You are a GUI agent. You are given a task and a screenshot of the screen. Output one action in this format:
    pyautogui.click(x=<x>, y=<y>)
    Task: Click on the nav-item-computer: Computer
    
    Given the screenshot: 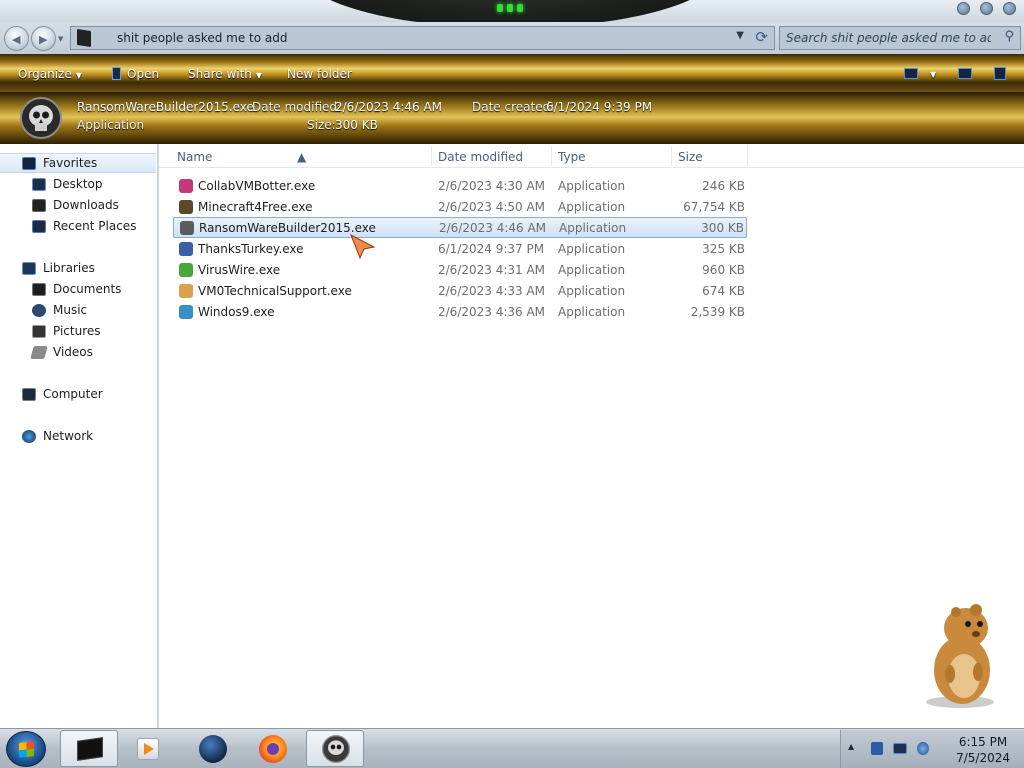 What is the action you would take?
    pyautogui.click(x=78, y=394)
    